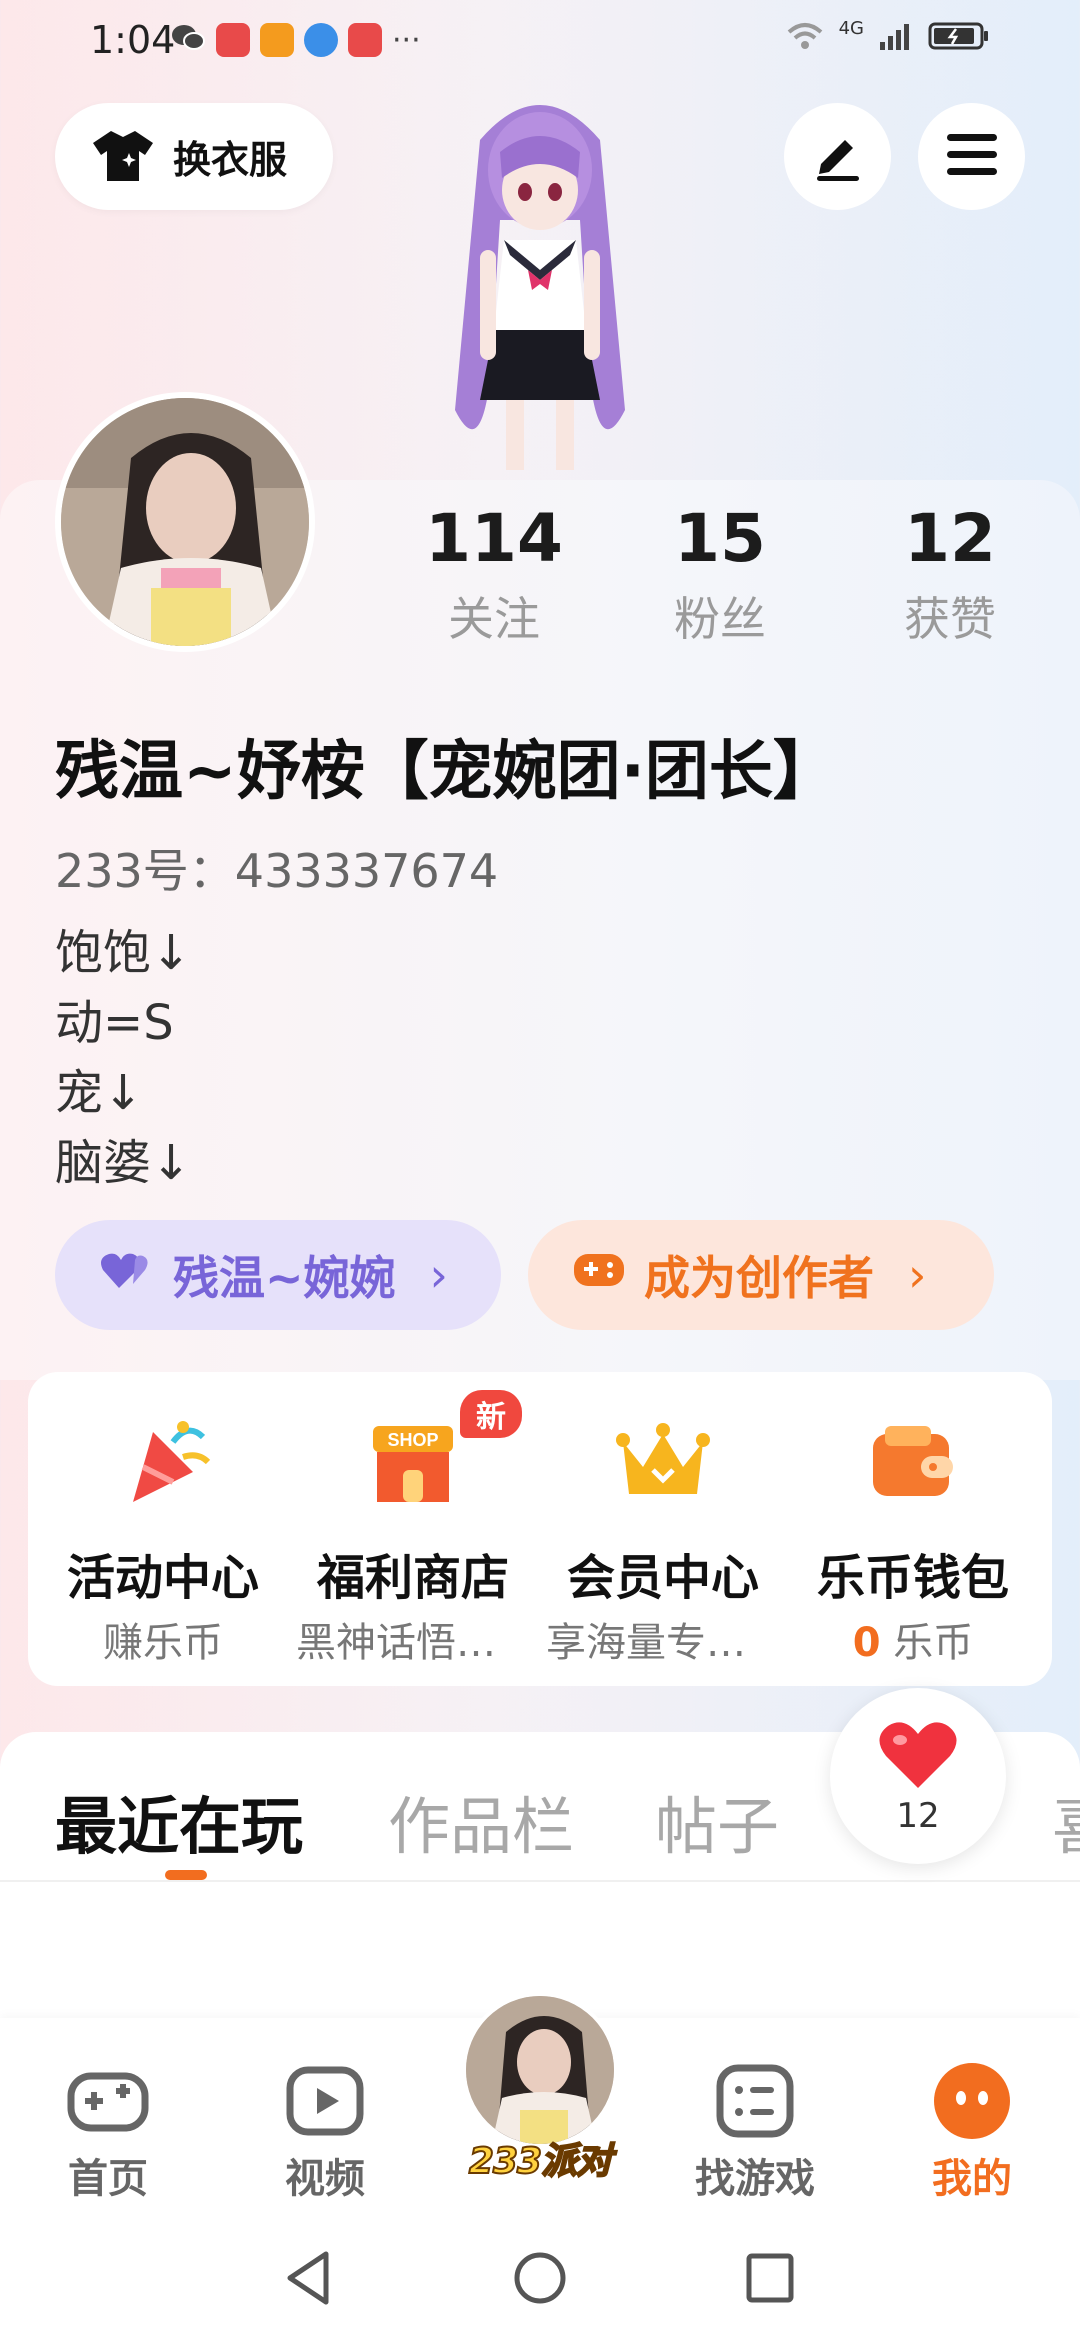 The image size is (1080, 2340). Describe the element at coordinates (933, 1643) in the screenshot. I see `coin-unit: 乐币` at that location.